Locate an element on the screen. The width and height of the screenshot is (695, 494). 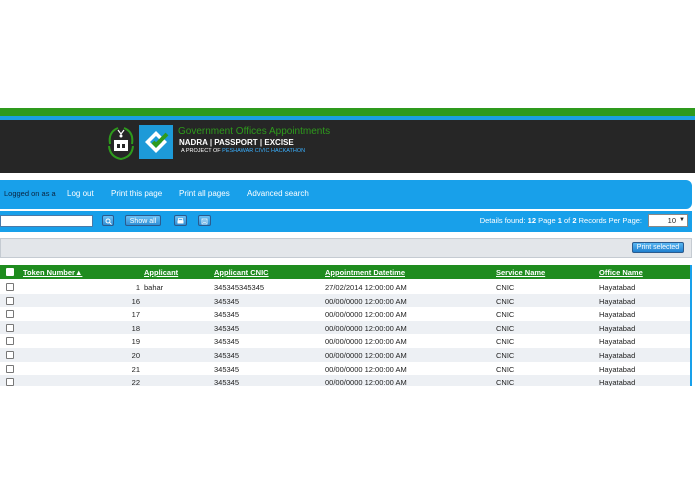
page-of-label: of is located at coordinates (567, 220).